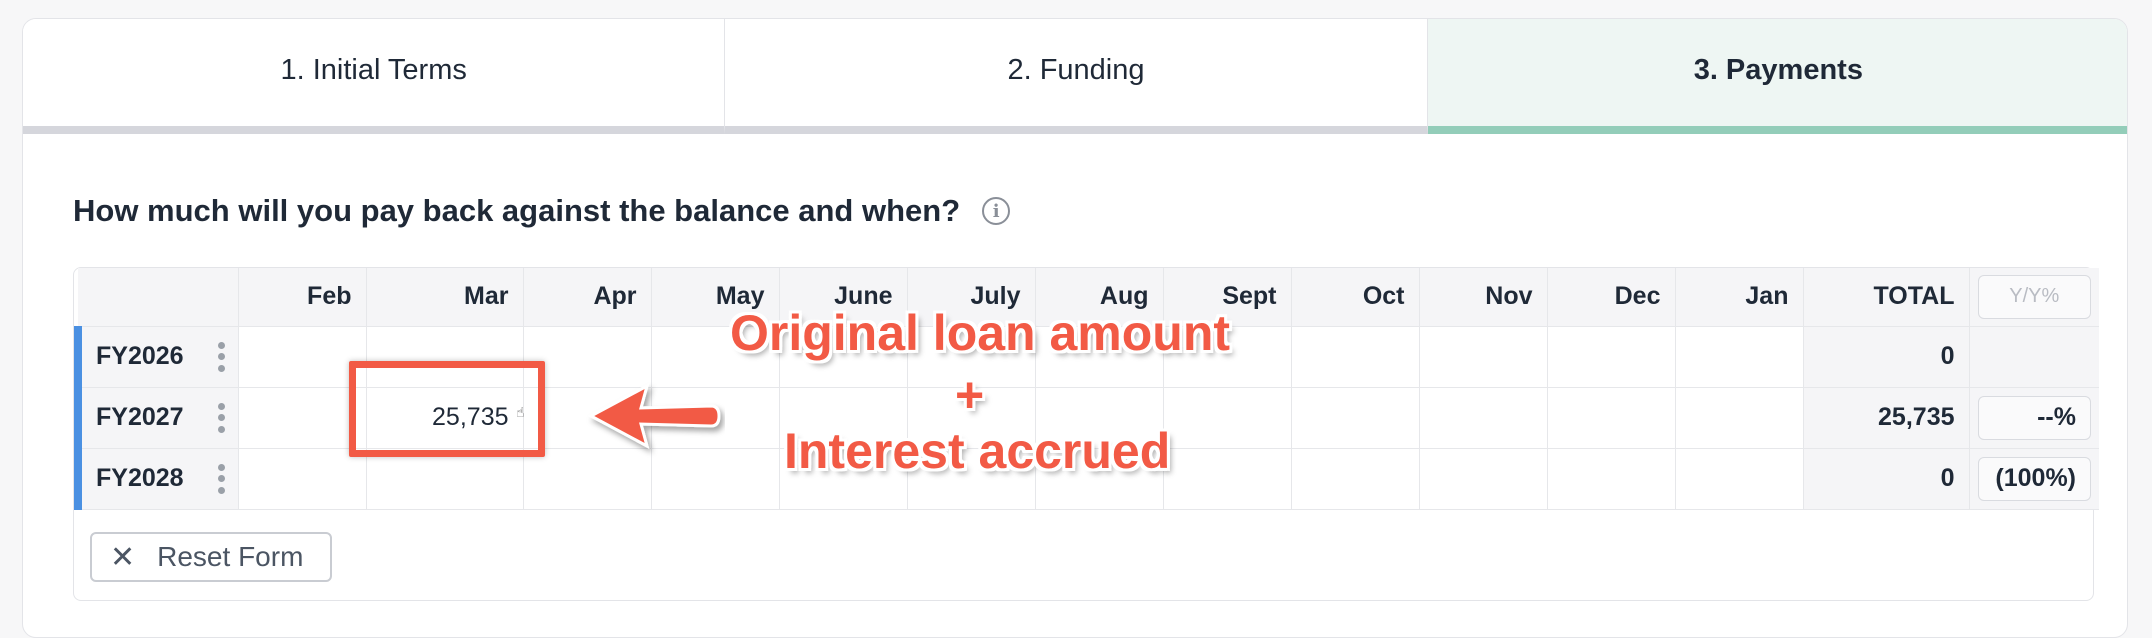 The width and height of the screenshot is (2152, 638). What do you see at coordinates (158, 297) in the screenshot?
I see `corner-header` at bounding box center [158, 297].